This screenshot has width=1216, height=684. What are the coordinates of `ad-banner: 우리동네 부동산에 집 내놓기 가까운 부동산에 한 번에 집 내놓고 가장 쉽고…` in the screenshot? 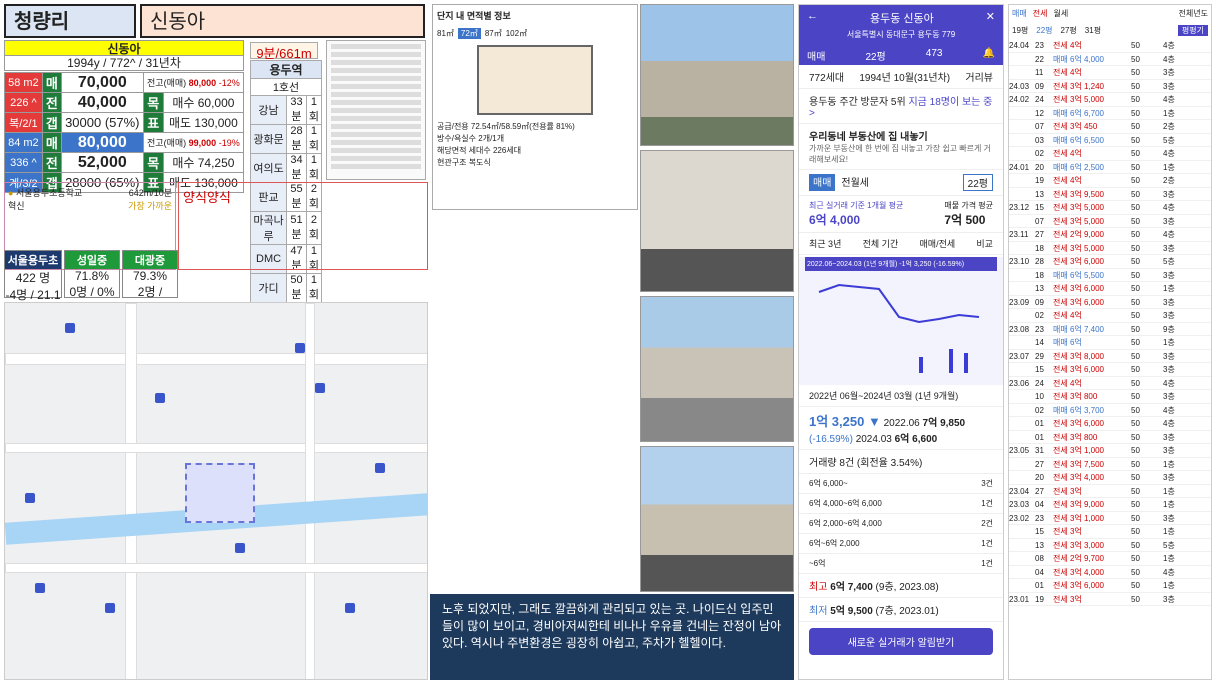 It's located at (901, 147).